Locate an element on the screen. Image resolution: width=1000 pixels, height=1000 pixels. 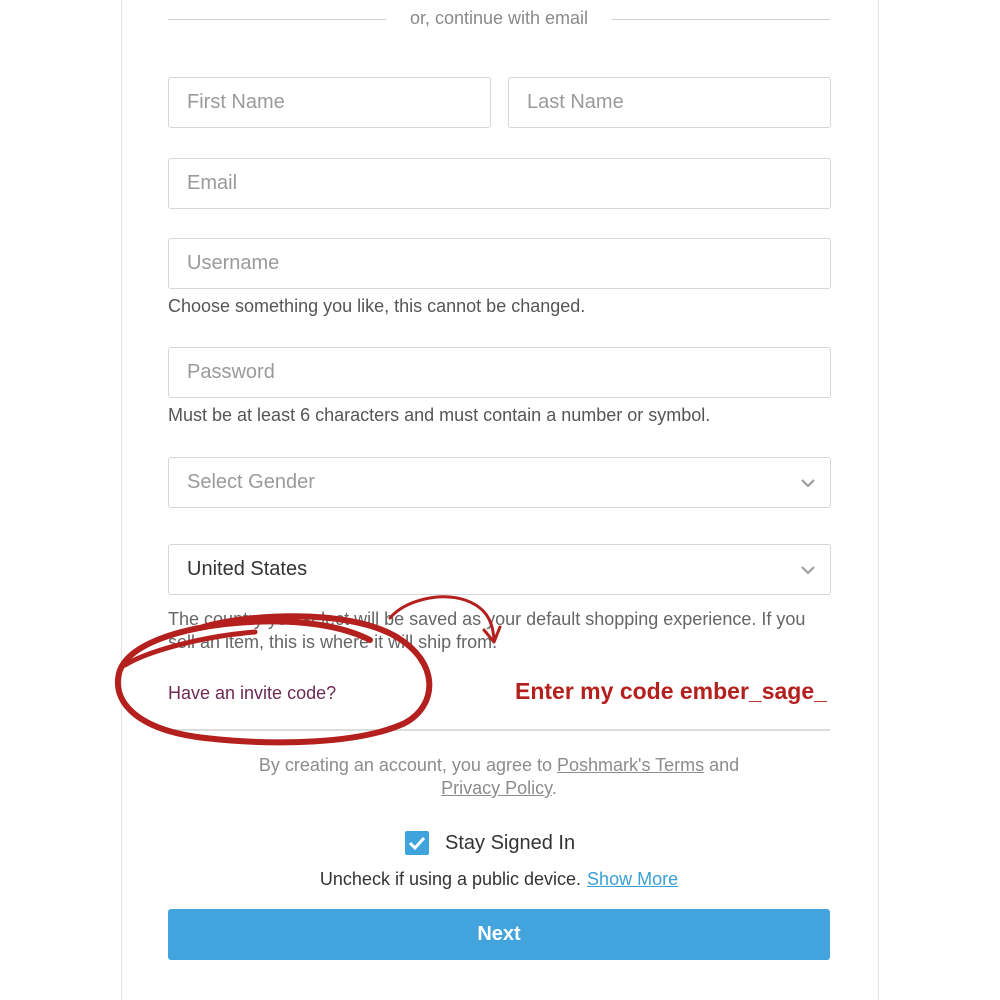
public-device-text: Uncheck if using a public device. is located at coordinates (450, 879).